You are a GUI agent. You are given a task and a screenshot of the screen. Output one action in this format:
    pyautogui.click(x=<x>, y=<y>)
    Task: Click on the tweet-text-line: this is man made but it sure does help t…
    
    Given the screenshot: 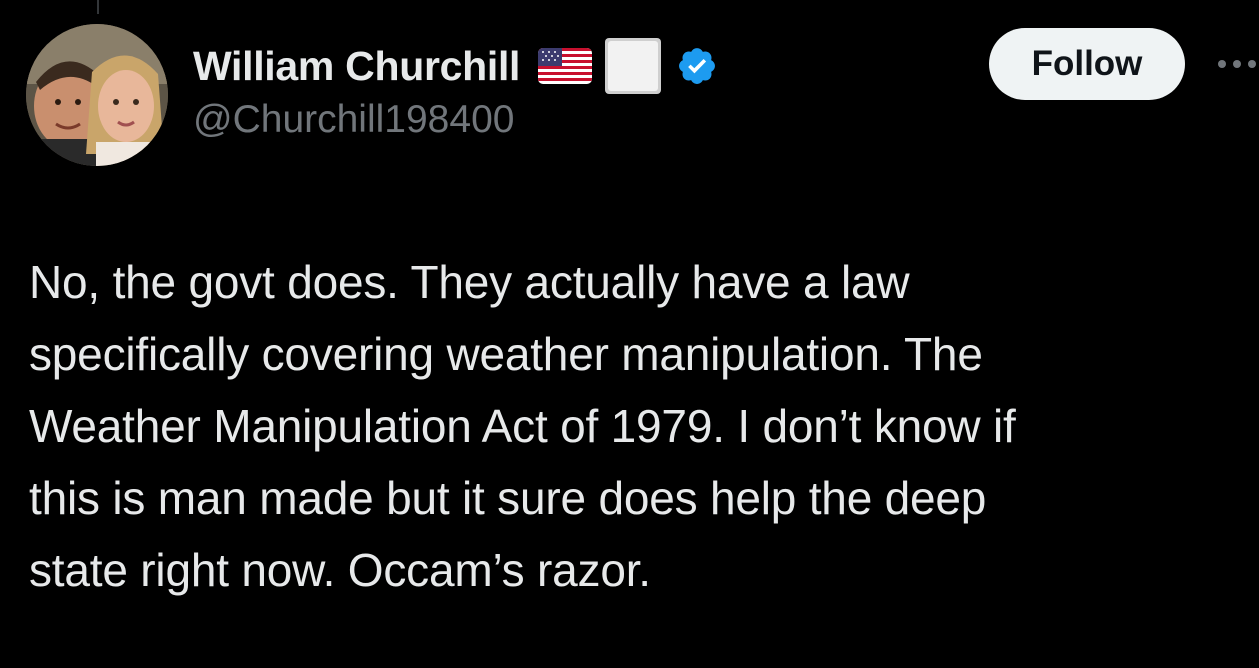 What is the action you would take?
    pyautogui.click(x=508, y=498)
    